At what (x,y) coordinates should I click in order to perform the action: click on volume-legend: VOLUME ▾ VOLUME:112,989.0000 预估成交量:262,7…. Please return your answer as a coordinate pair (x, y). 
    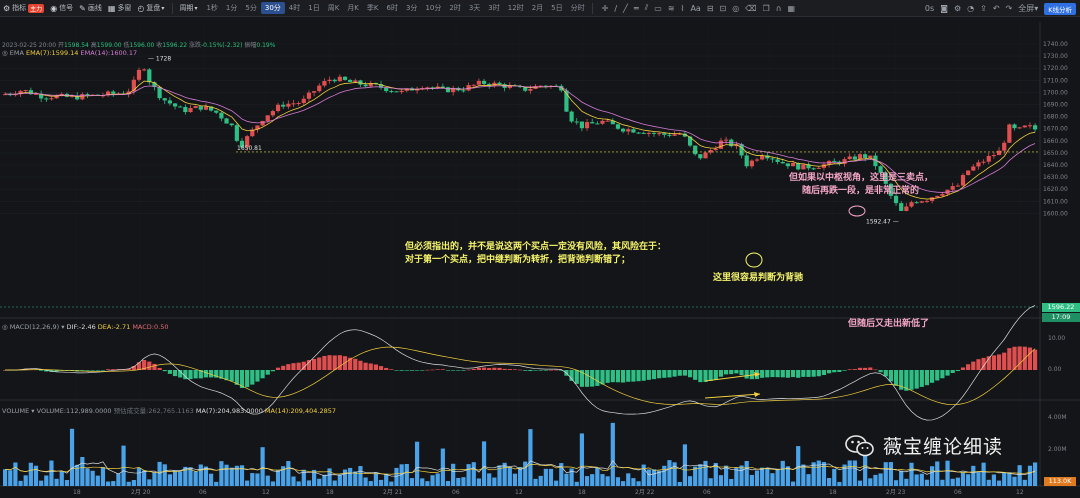
    Looking at the image, I should click on (169, 410).